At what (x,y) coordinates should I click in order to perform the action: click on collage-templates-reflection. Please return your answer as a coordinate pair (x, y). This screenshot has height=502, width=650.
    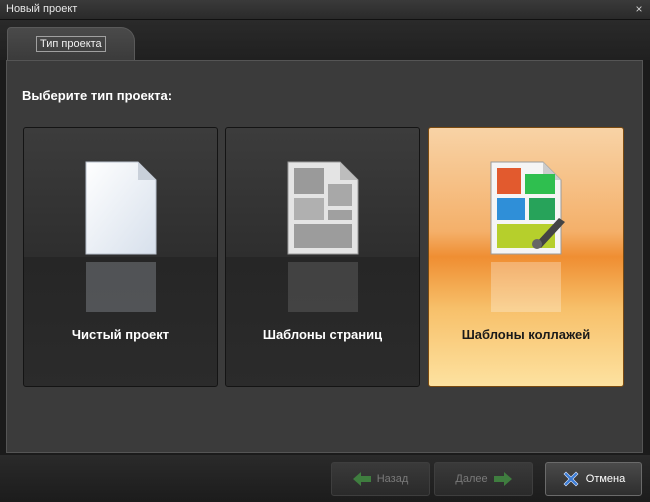
    Looking at the image, I should click on (526, 287).